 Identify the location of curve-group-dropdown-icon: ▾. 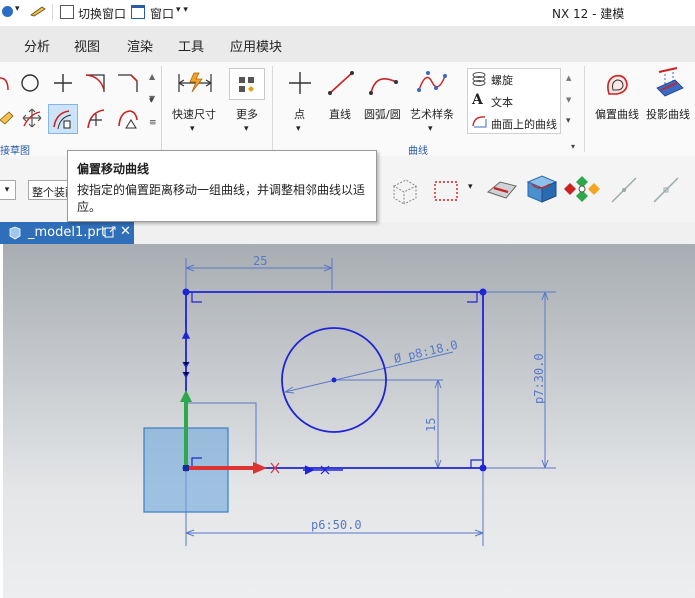
(573, 146).